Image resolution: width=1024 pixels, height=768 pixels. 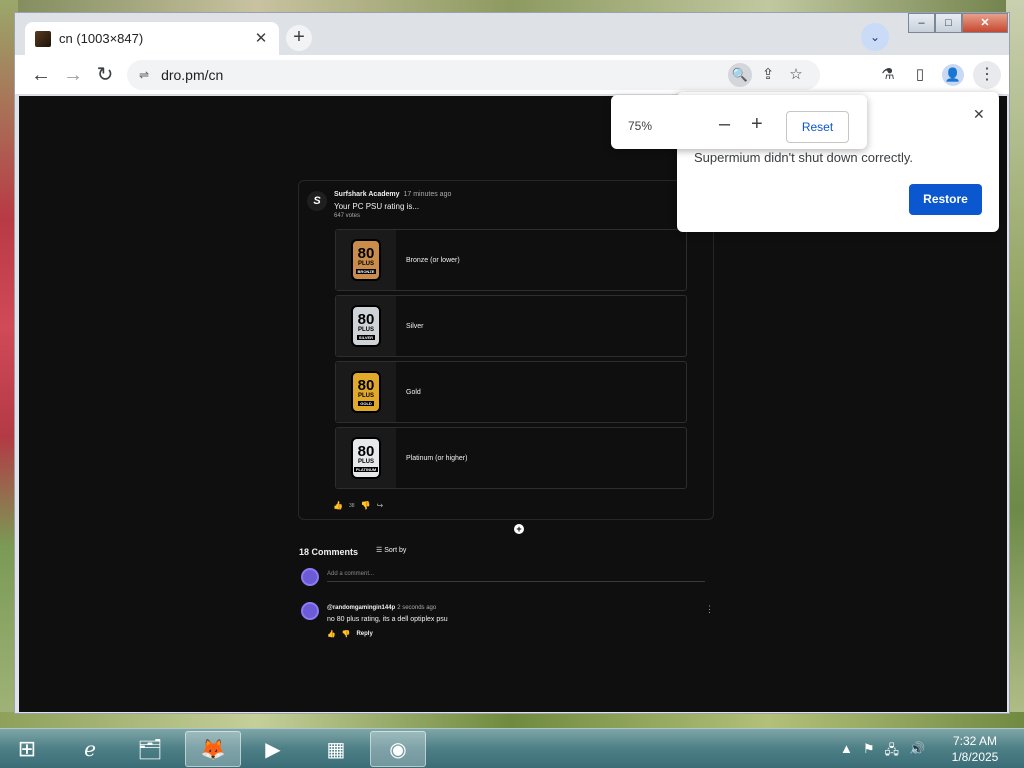 I want to click on media-player-icon: ▶, so click(x=273, y=749).